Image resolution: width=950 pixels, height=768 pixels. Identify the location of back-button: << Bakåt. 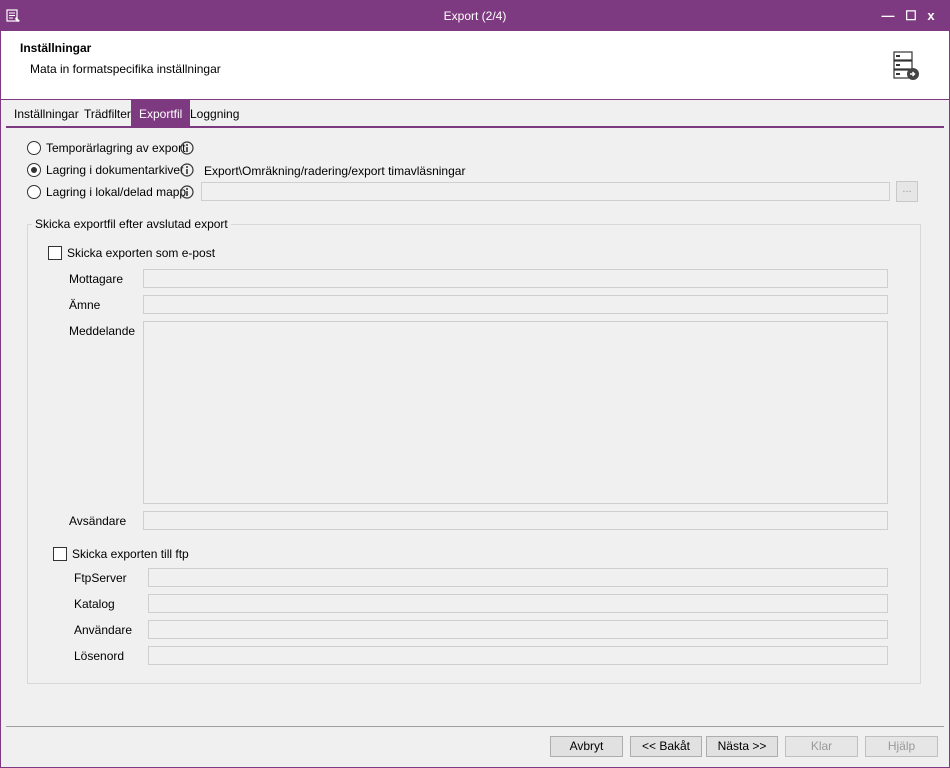
(666, 746).